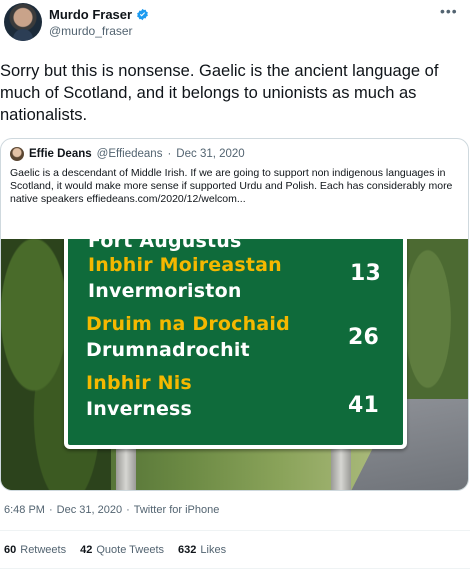  Describe the element at coordinates (364, 337) in the screenshot. I see `sign-distance-2: 26` at that location.